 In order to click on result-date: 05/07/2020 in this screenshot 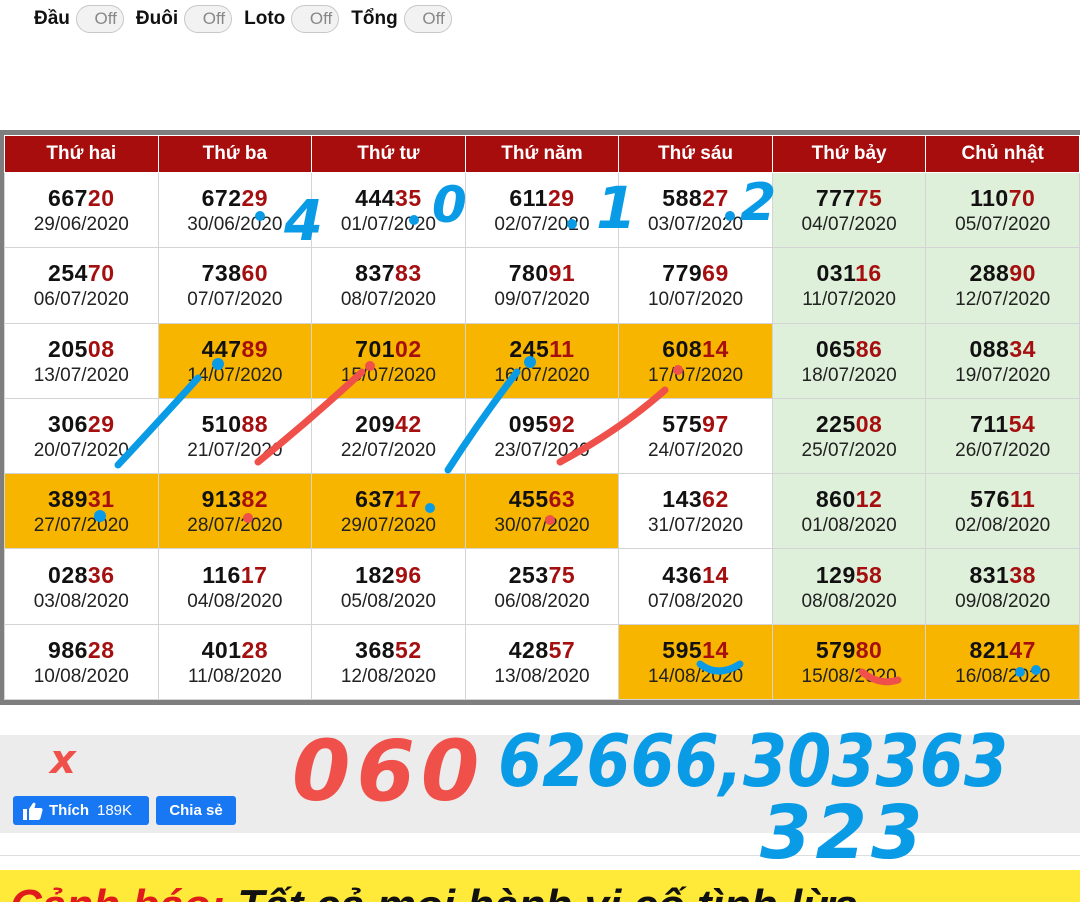, I will do `click(1003, 225)`.